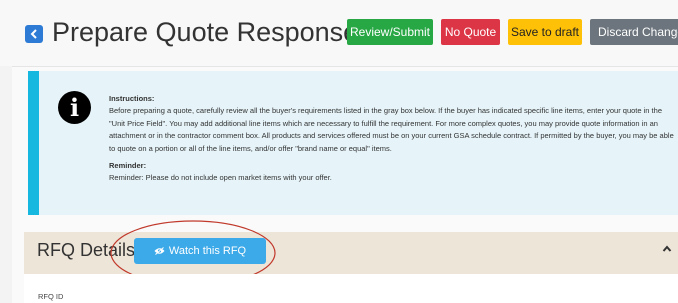  Describe the element at coordinates (390, 32) in the screenshot. I see `review-submit-button: Review/Submit` at that location.